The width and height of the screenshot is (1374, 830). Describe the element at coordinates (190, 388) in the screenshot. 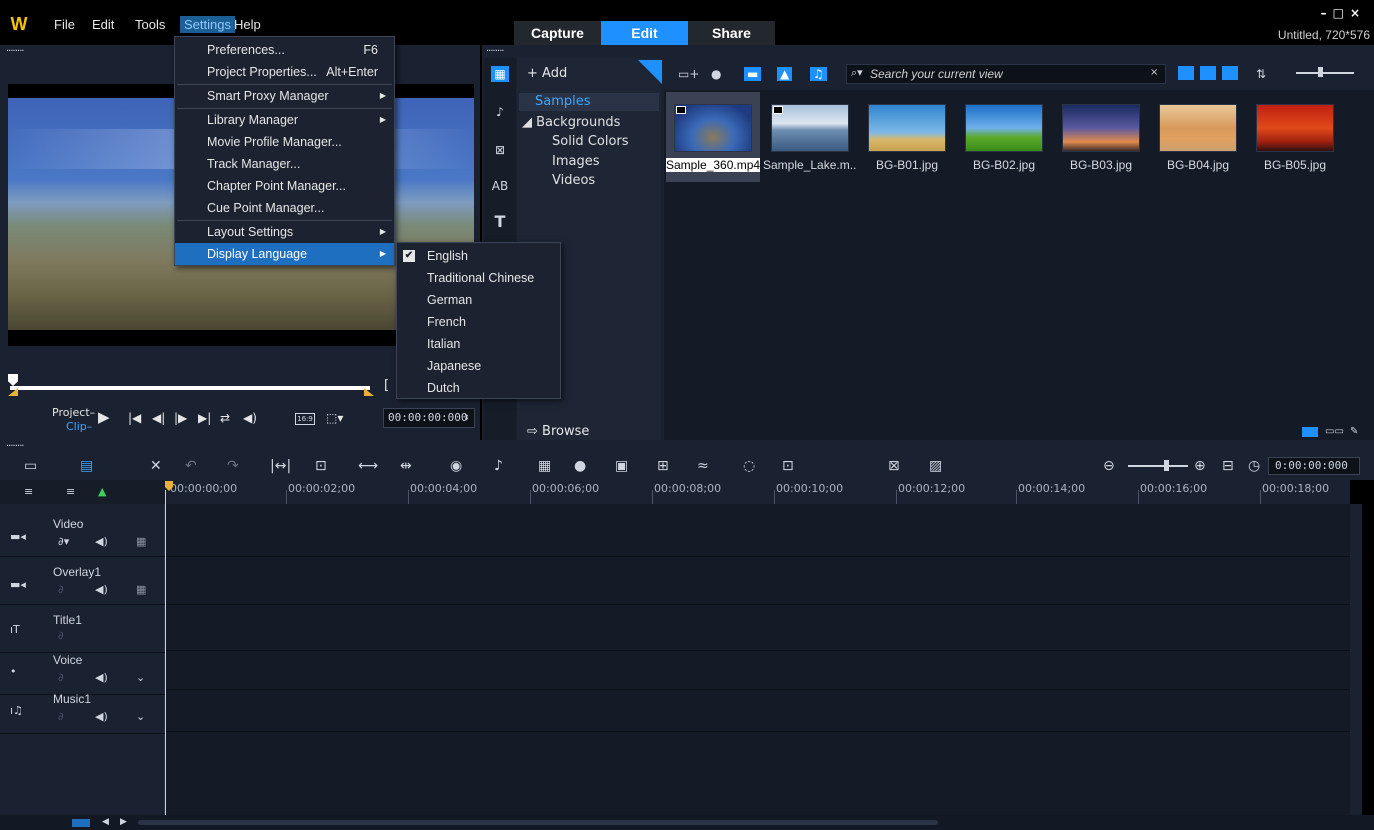

I see `scrubber-bar` at that location.